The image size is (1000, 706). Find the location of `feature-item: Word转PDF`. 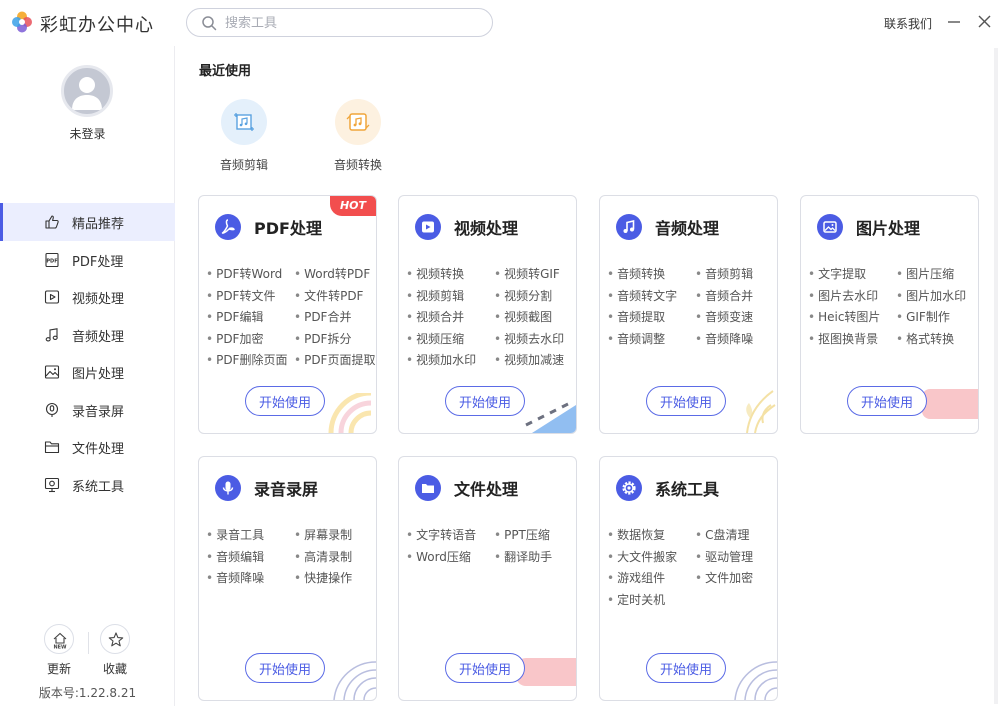

feature-item: Word转PDF is located at coordinates (335, 276).